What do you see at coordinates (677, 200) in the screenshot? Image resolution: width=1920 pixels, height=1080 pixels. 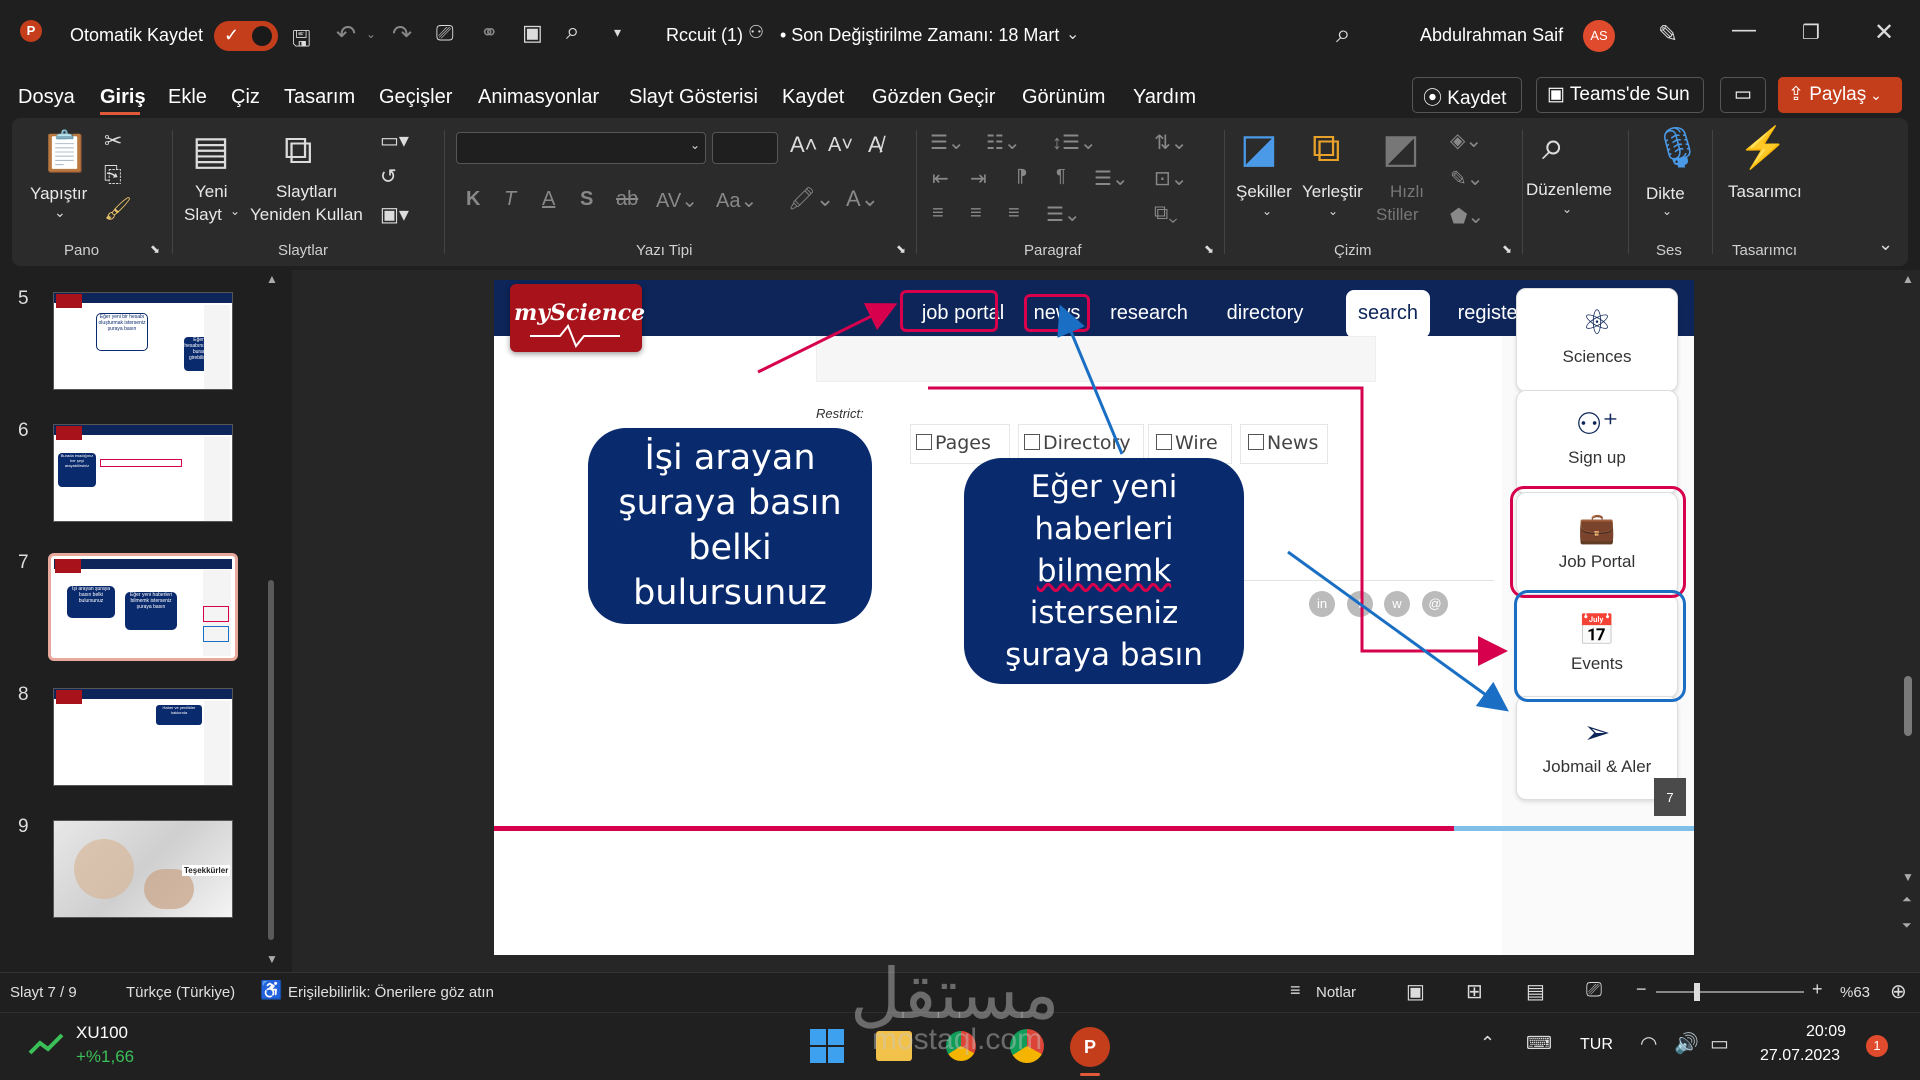 I see `spacing-icon: AV⌄` at bounding box center [677, 200].